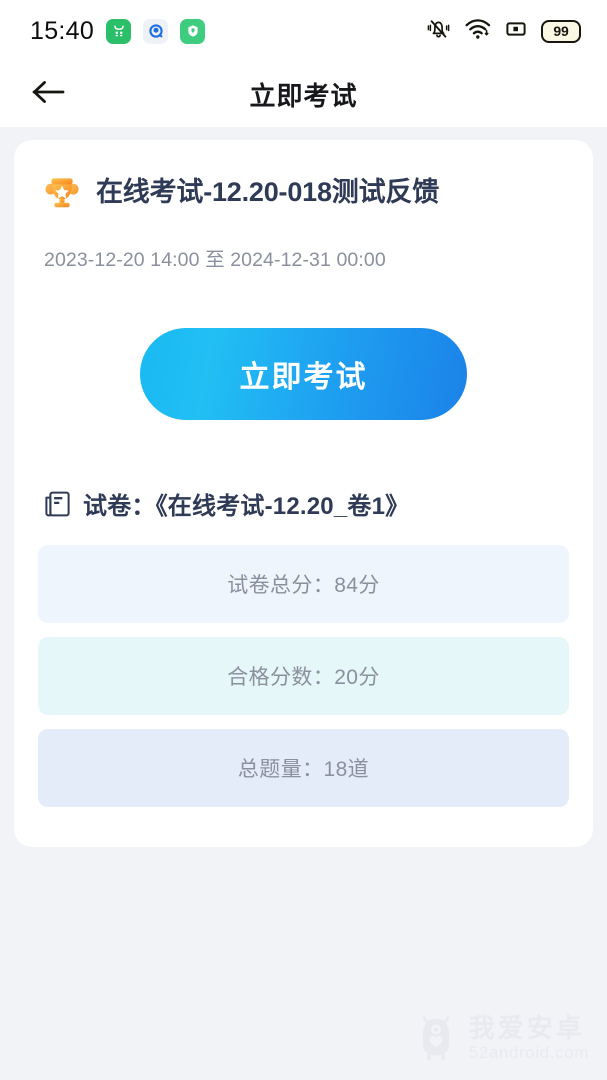  I want to click on exam-title: 在线考试-12.20-018测试反馈, so click(267, 191).